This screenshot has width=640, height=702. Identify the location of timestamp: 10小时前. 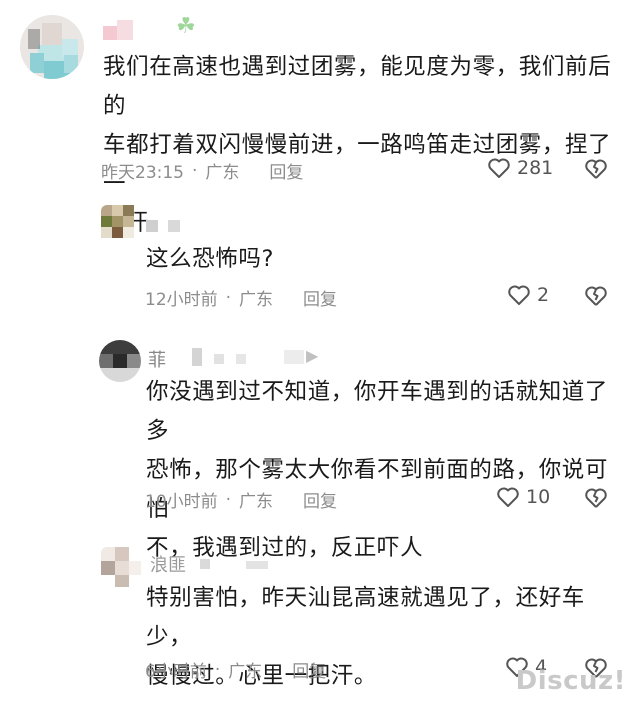
(181, 502).